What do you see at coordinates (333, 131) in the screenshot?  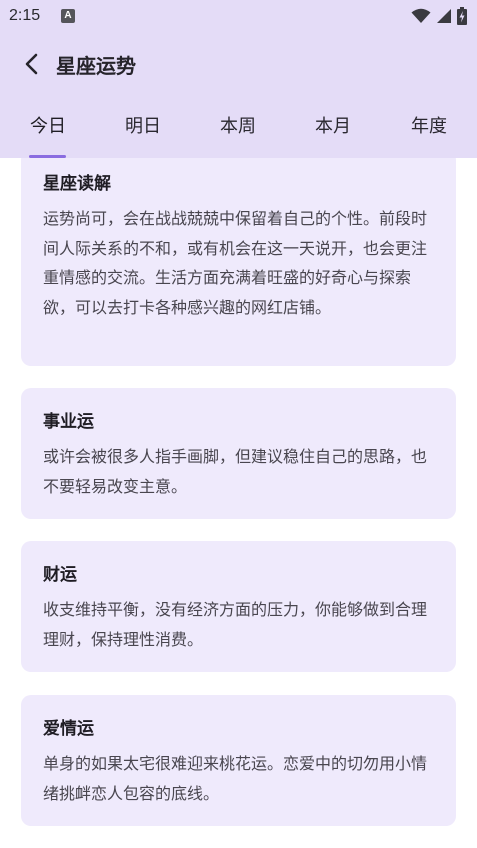 I see `tab-month: 本月` at bounding box center [333, 131].